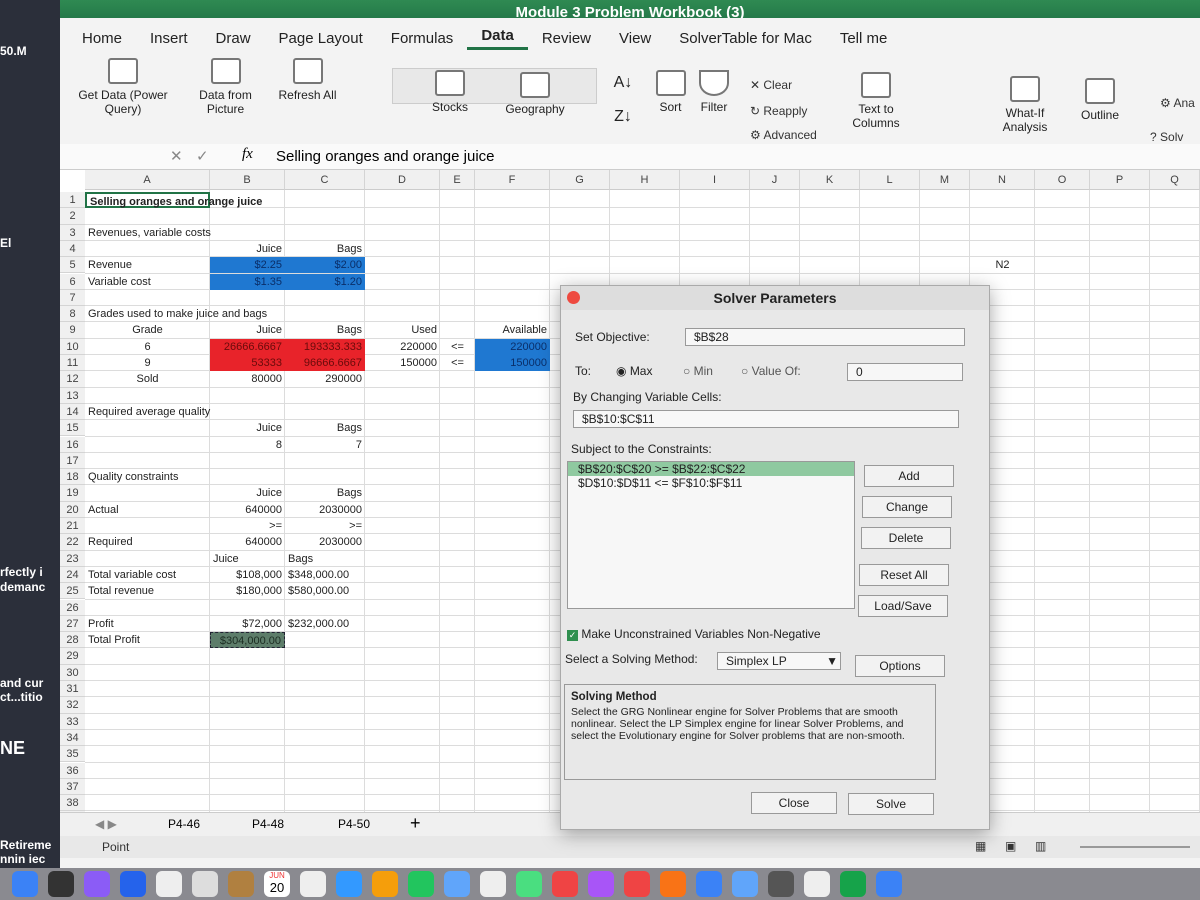  I want to click on tab-view: View, so click(635, 38).